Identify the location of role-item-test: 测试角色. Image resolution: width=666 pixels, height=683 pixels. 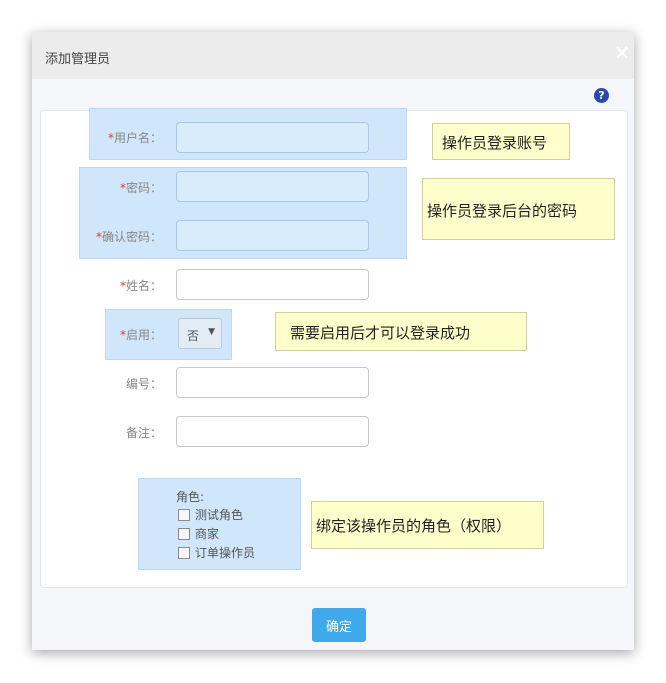
(210, 514).